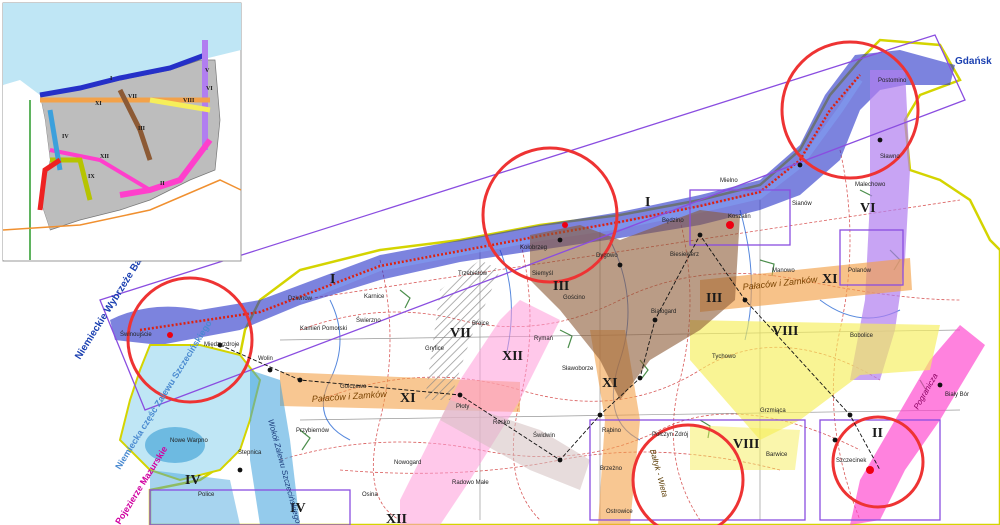 The image size is (1000, 525). Describe the element at coordinates (830, 279) in the screenshot. I see `corridor-label-XI-east: XI` at that location.